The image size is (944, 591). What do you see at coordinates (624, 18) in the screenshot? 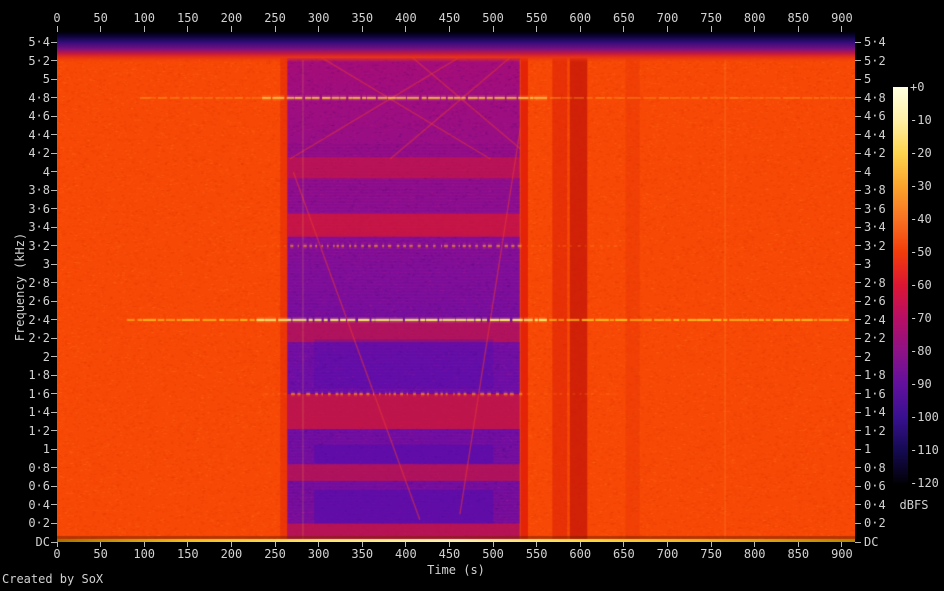
I see `x-axis-tick-label-top: 650` at bounding box center [624, 18].